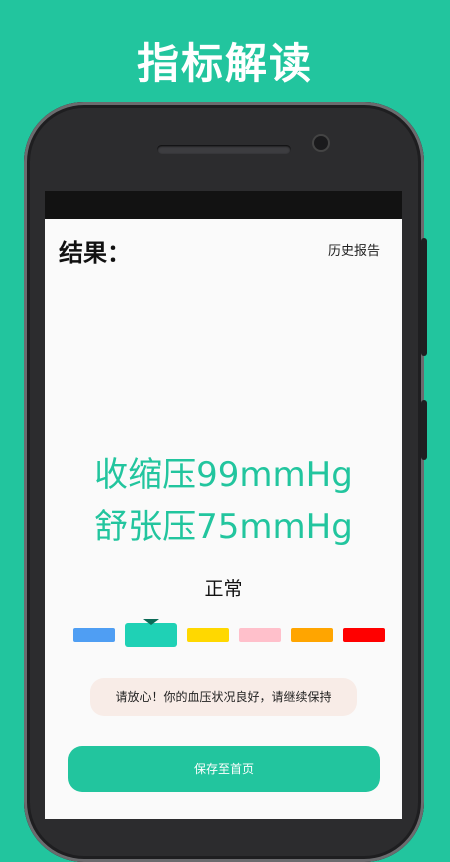  What do you see at coordinates (208, 635) in the screenshot?
I see `scale-segment-yellow` at bounding box center [208, 635].